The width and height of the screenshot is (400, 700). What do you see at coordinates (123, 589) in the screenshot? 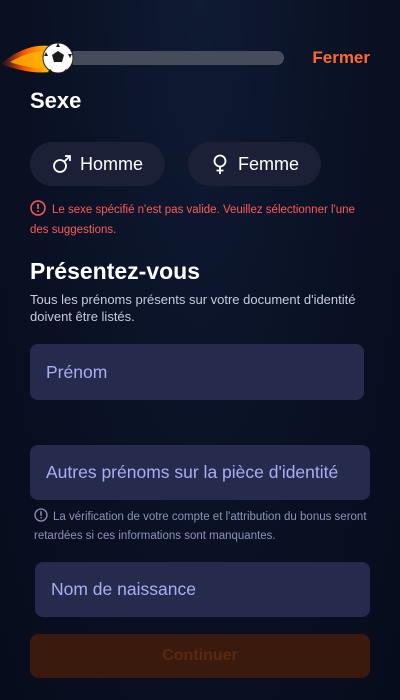
I see `birth-name-placeholder: Nom de naissance` at bounding box center [123, 589].